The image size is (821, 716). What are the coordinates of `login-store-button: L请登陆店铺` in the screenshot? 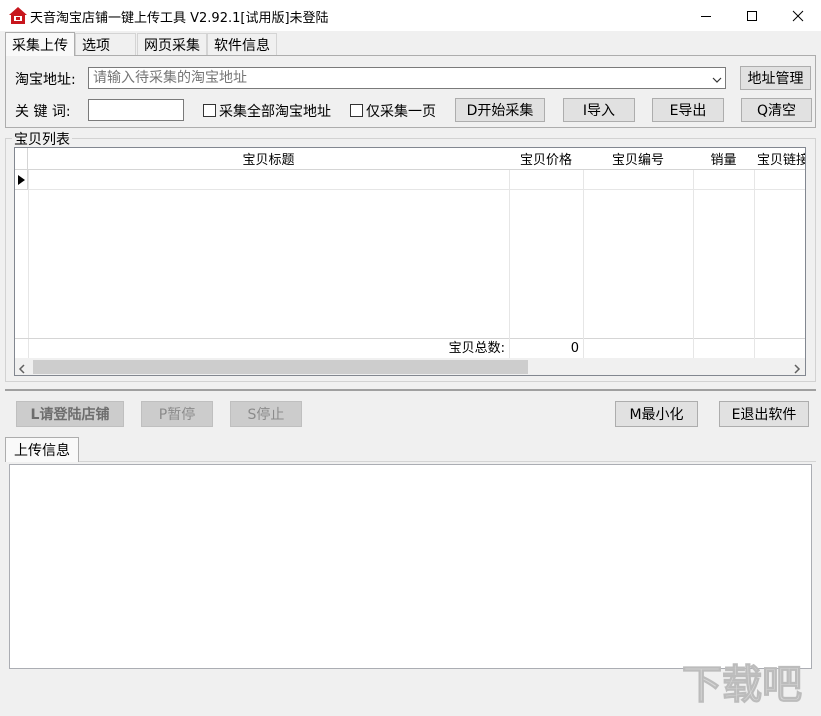 It's located at (70, 414).